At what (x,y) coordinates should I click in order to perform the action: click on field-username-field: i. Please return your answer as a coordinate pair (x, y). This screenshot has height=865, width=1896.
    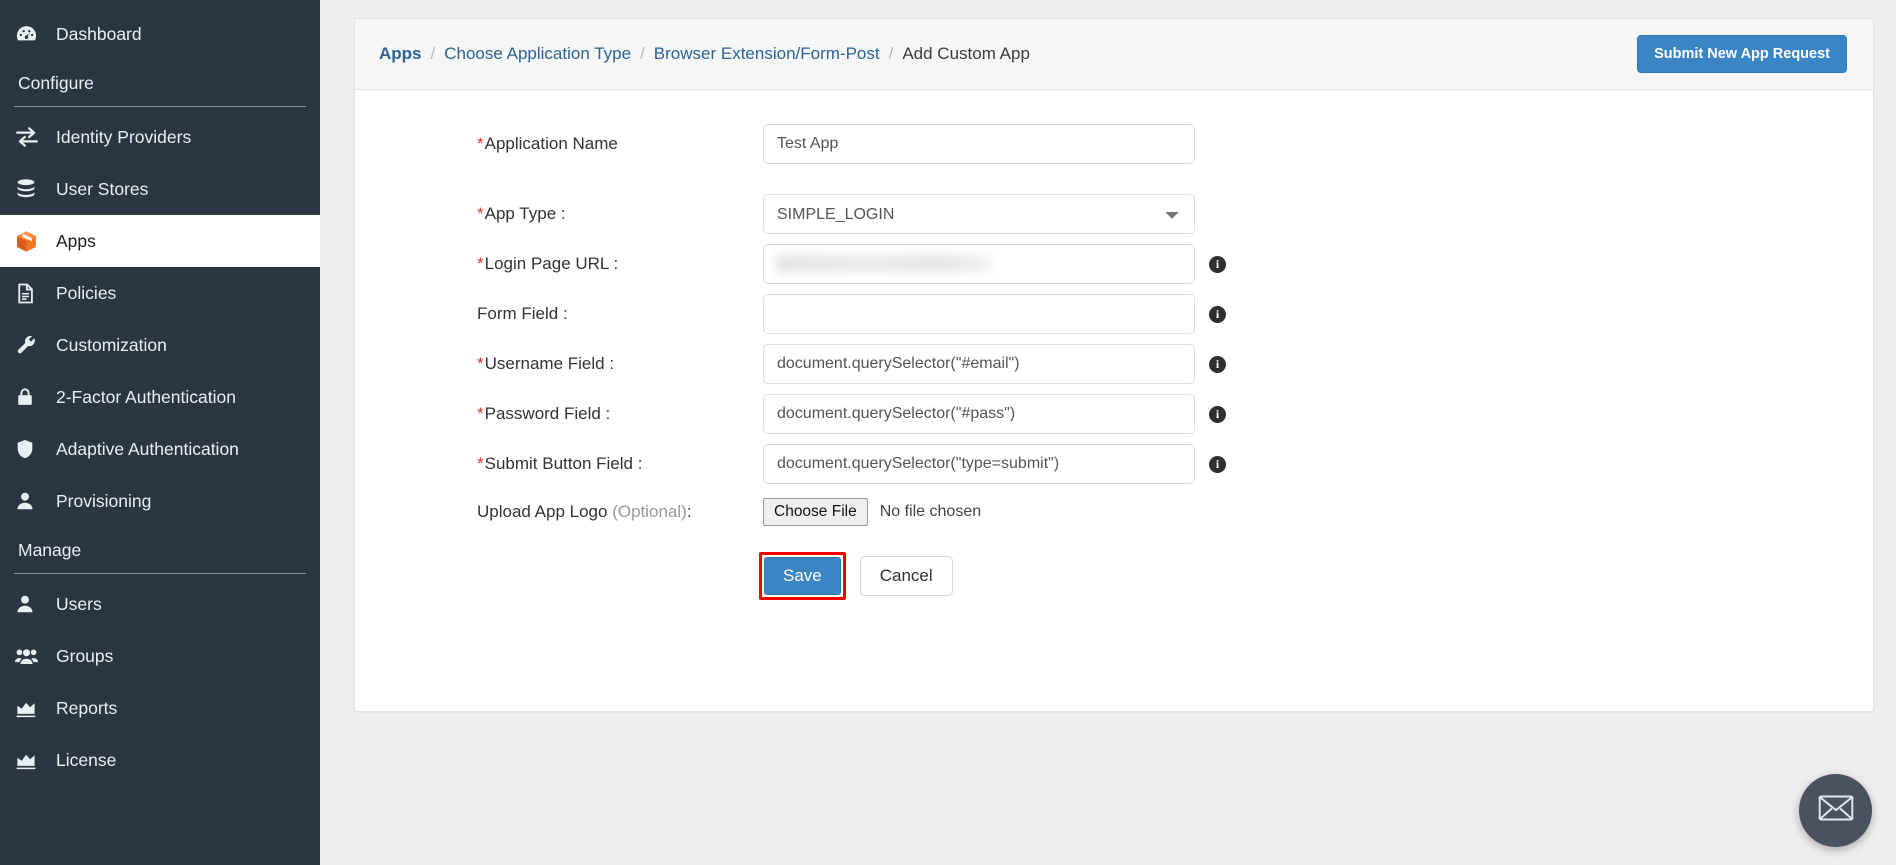
    Looking at the image, I should click on (994, 364).